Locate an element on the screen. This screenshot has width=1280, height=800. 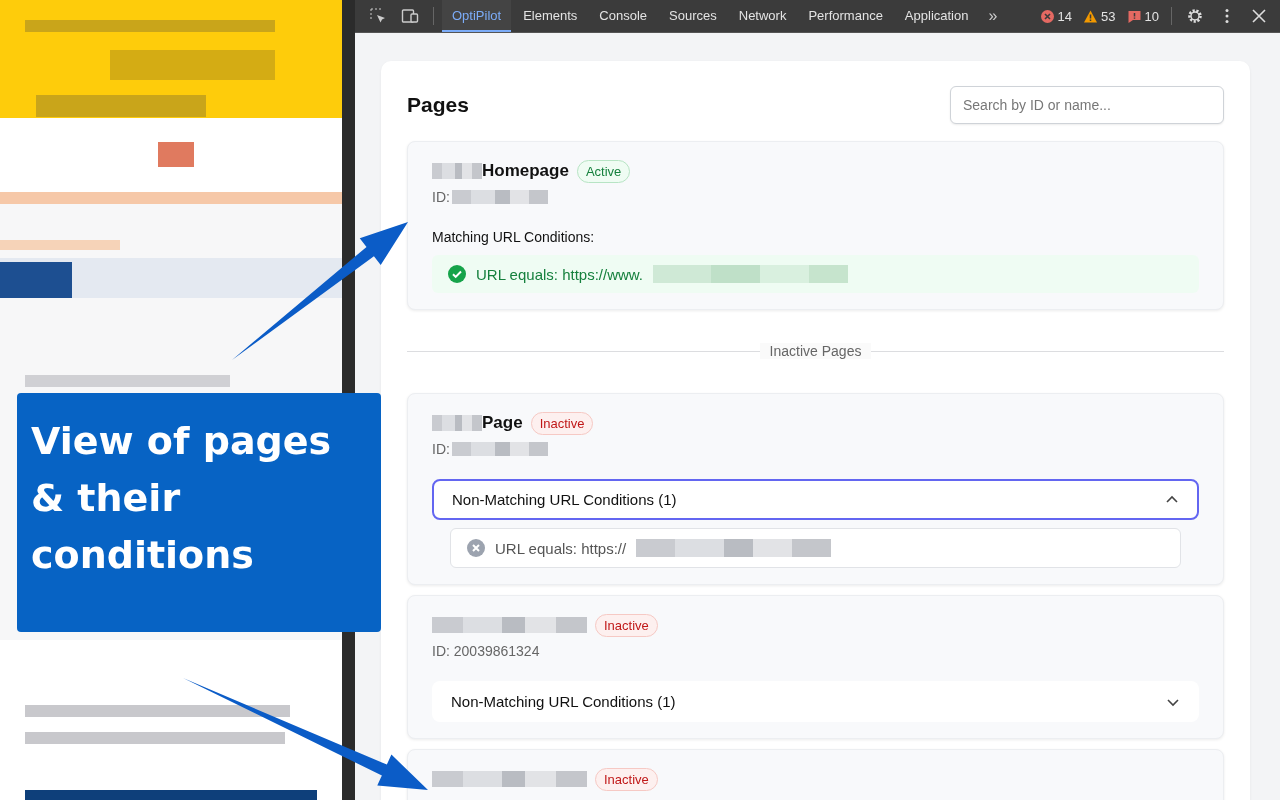
devtools-tab: Sources is located at coordinates (693, 16).